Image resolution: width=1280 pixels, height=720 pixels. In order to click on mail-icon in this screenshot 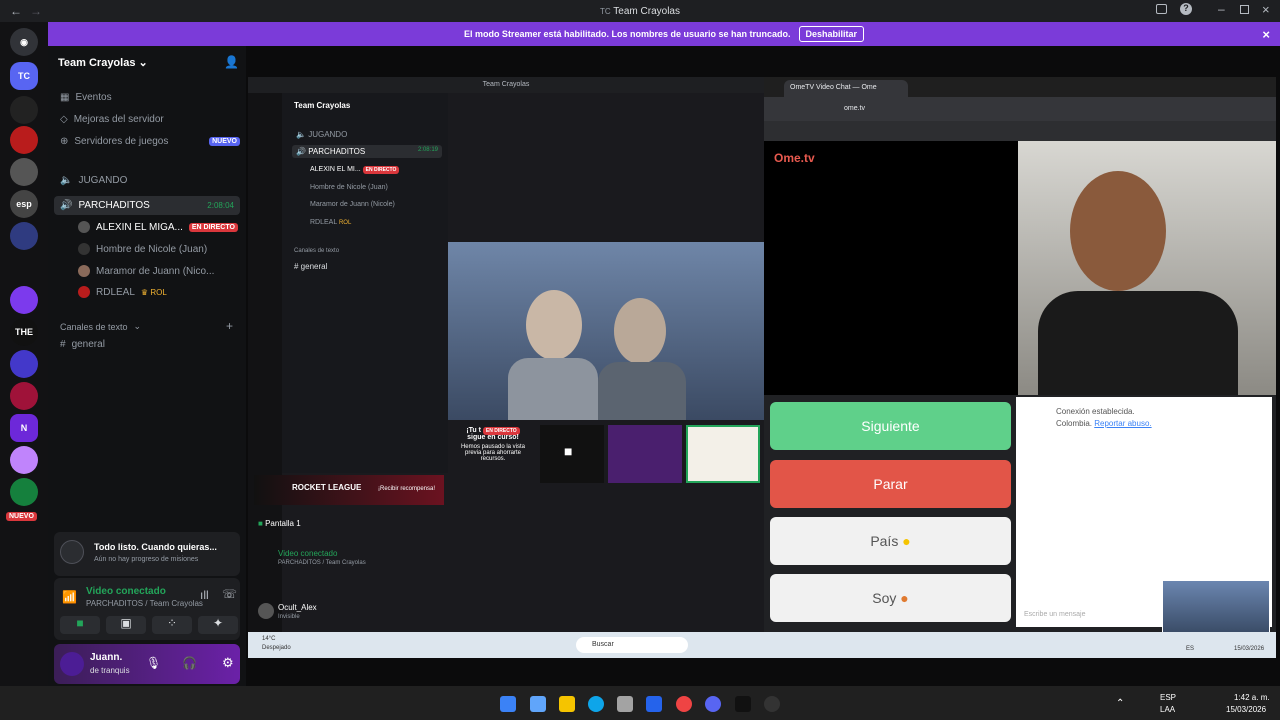, I will do `click(654, 704)`.